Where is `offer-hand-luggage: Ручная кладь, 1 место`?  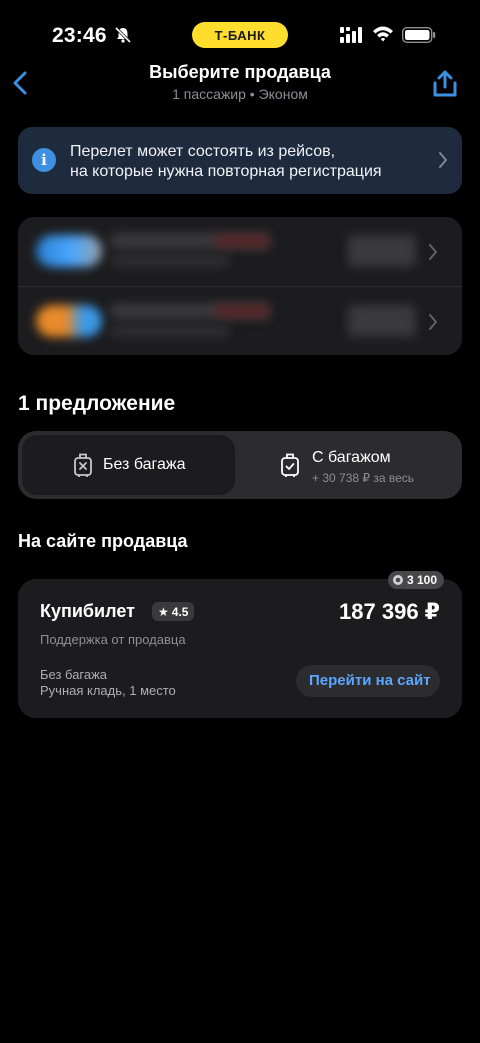 offer-hand-luggage: Ручная кладь, 1 место is located at coordinates (108, 690).